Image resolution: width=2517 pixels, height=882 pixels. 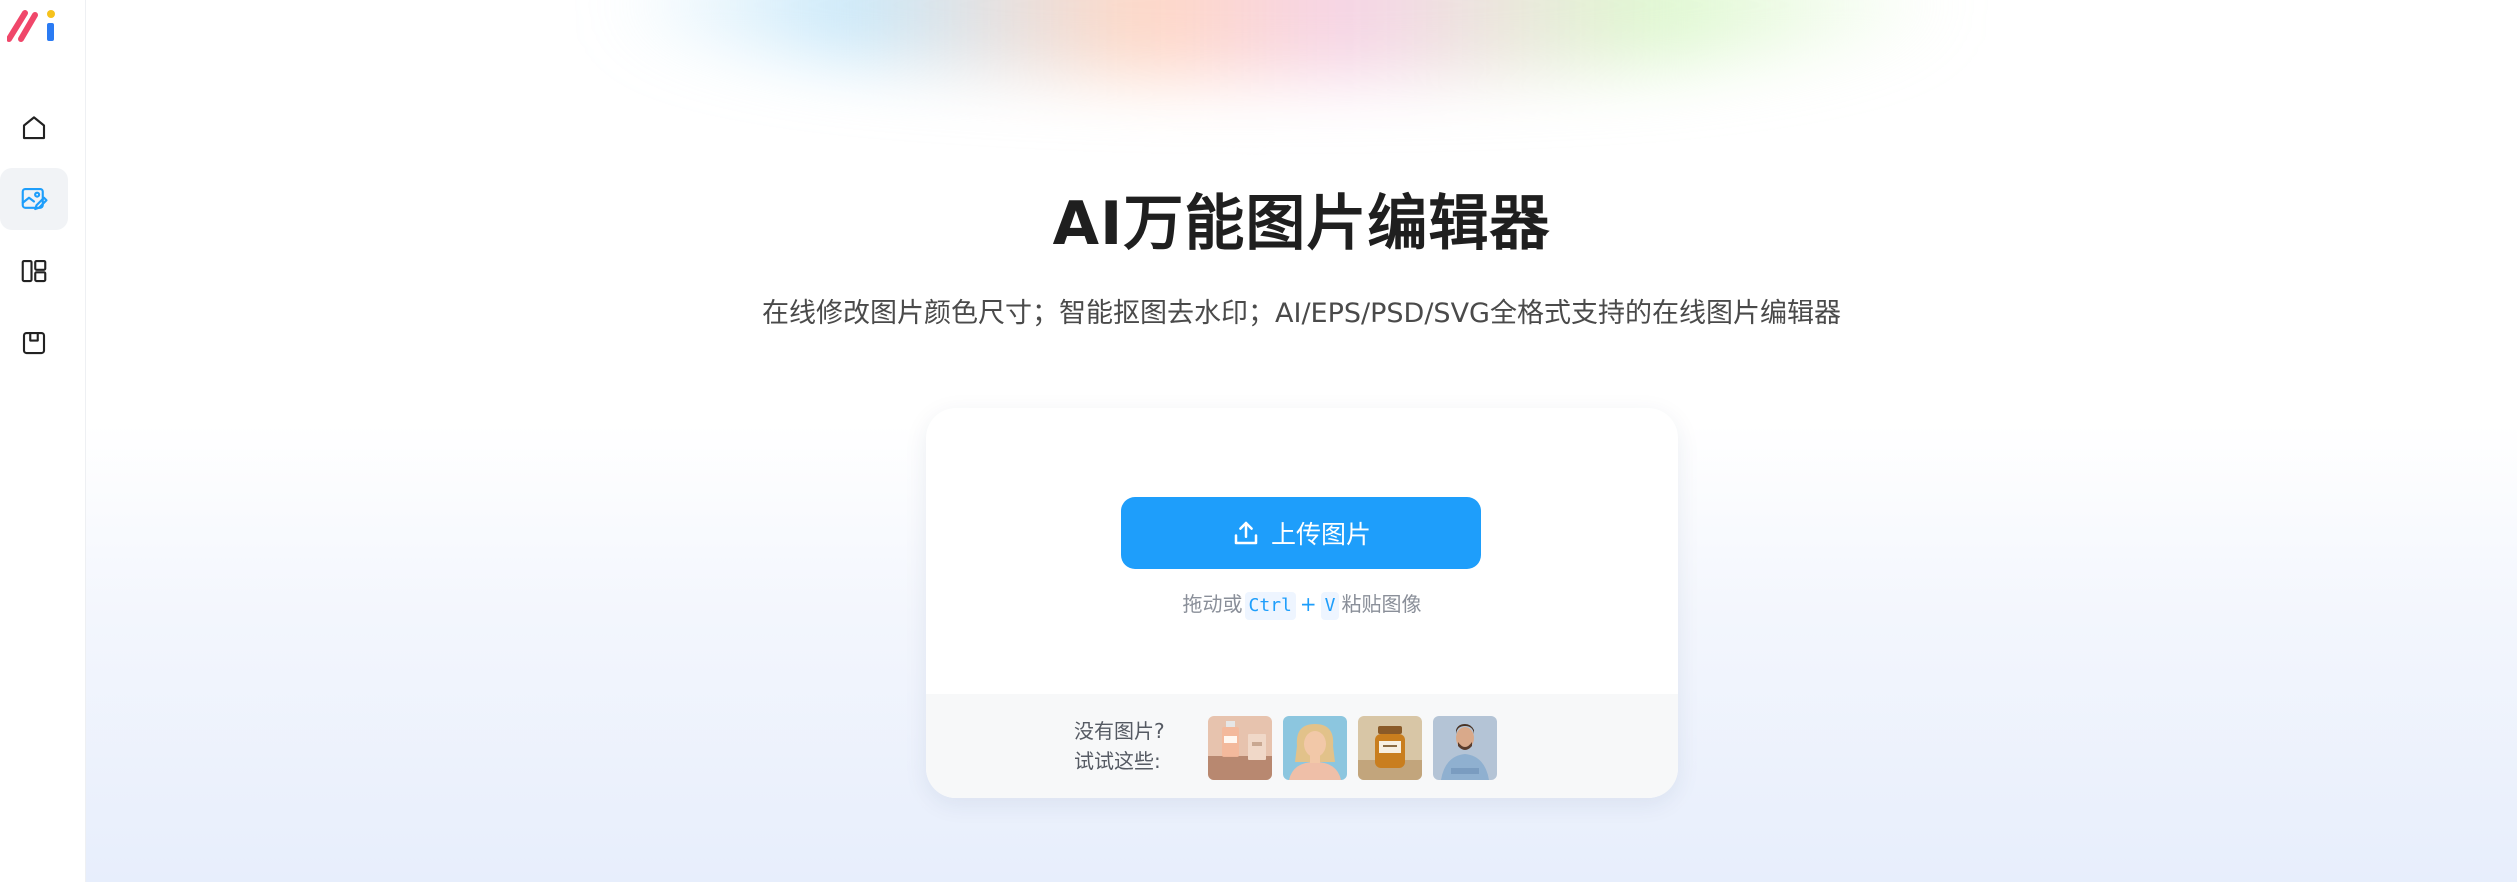 I want to click on image-edit-icon, so click(x=34, y=199).